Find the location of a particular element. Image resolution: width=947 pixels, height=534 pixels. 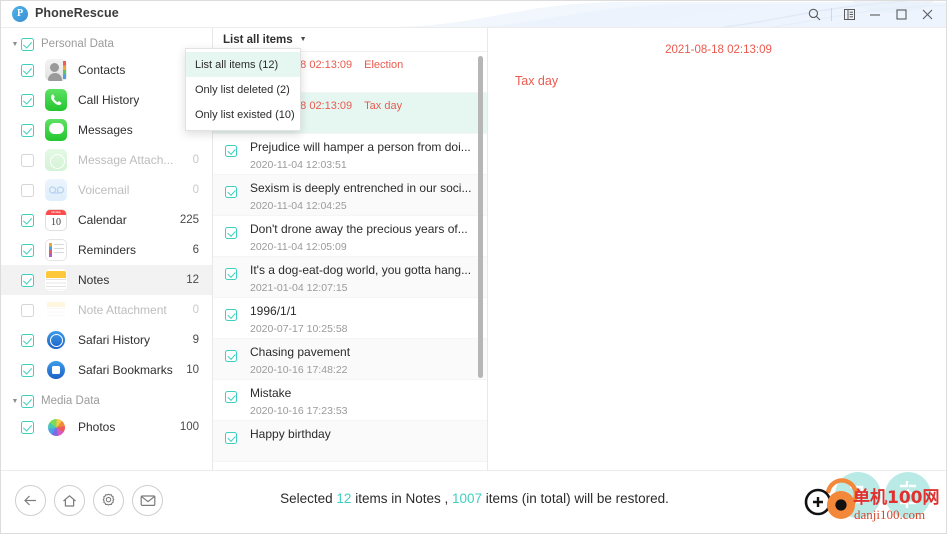

notes-icon is located at coordinates (56, 280).